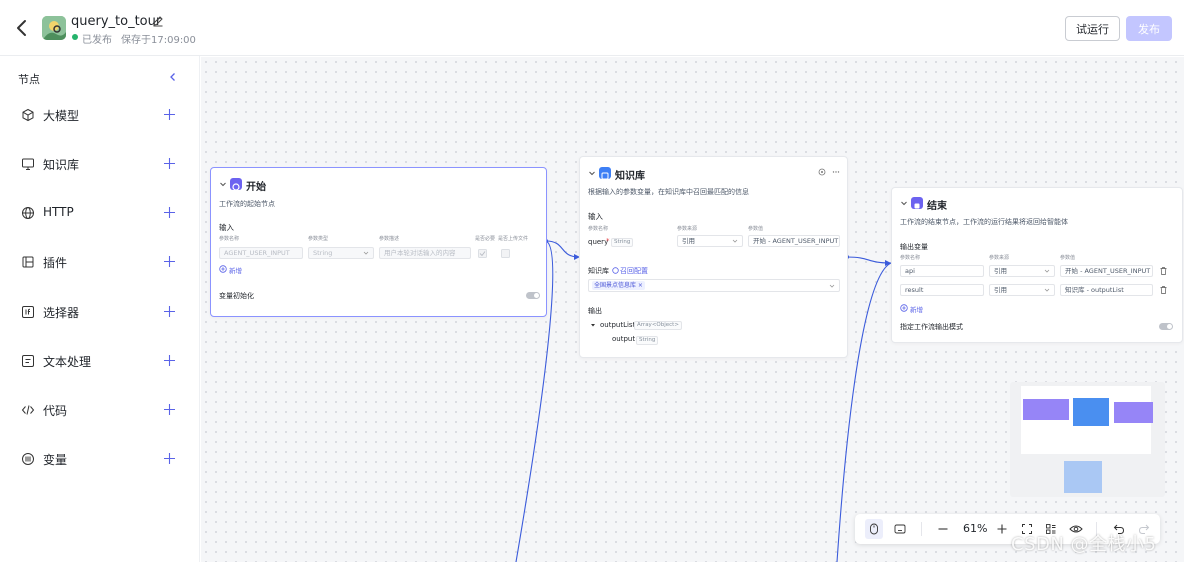 Image resolution: width=1184 pixels, height=562 pixels. Describe the element at coordinates (874, 529) in the screenshot. I see `mouse-mode-button` at that location.